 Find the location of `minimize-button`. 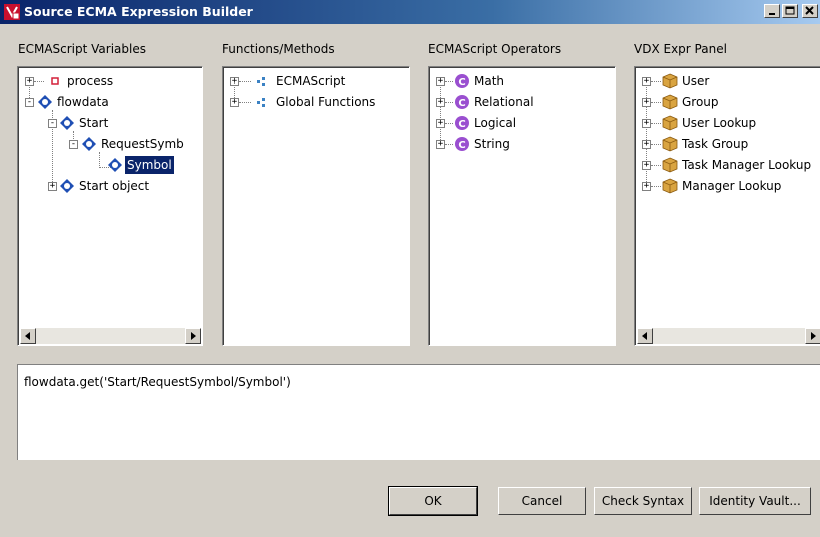

minimize-button is located at coordinates (772, 11).